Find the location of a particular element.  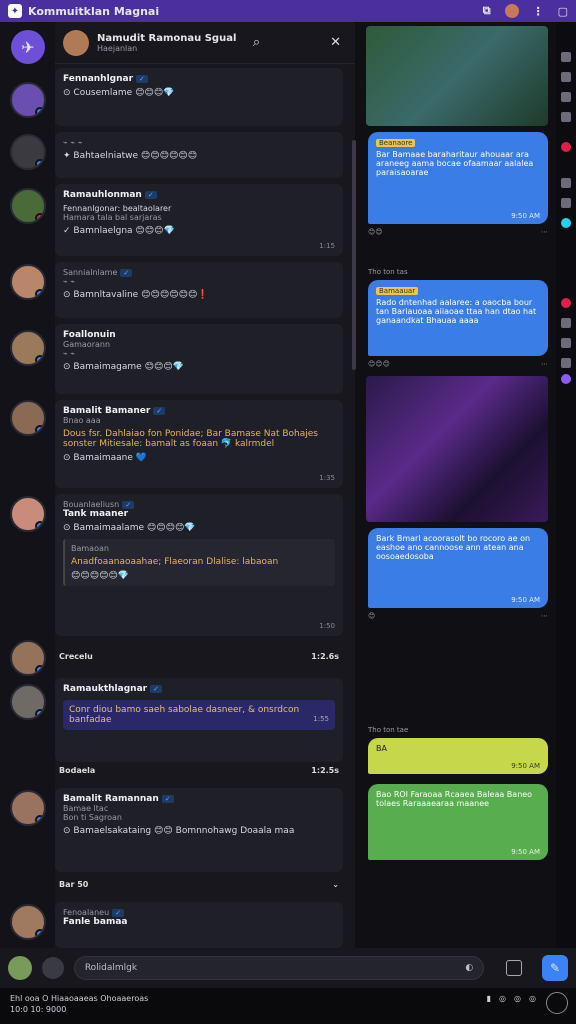

window-icon: ▢ is located at coordinates (563, 11).